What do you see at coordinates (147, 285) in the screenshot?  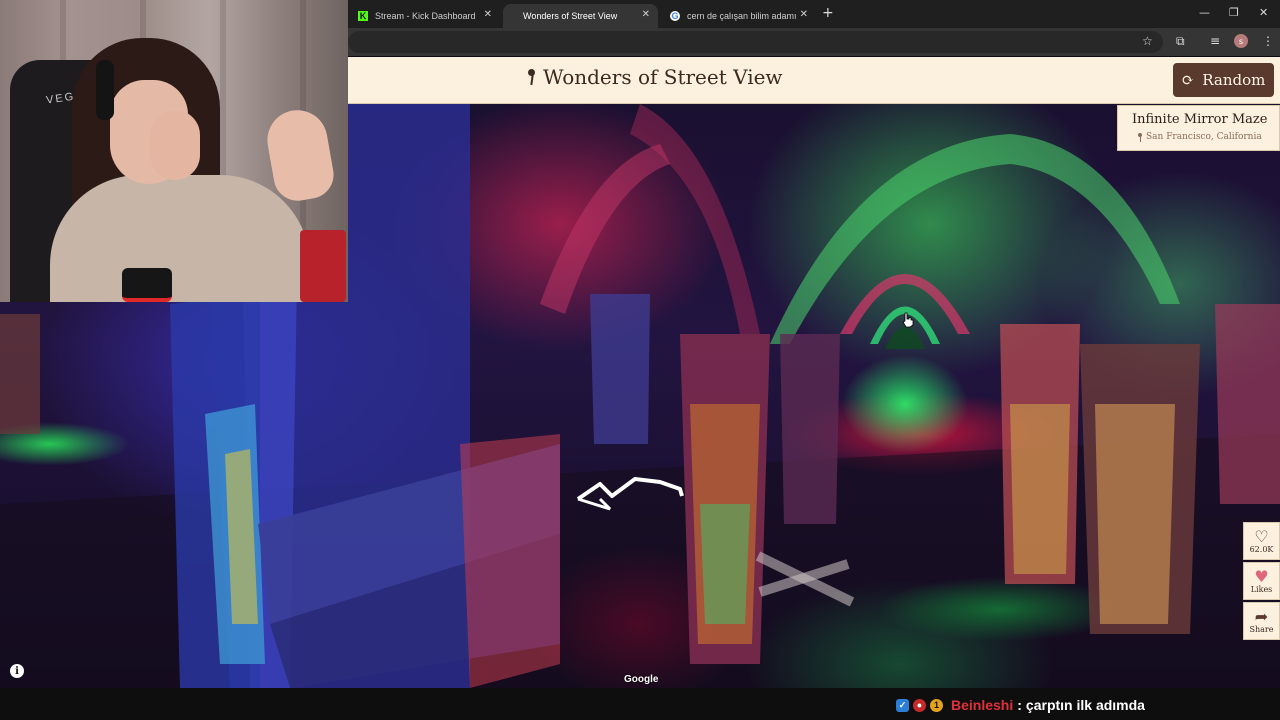 I see `microphone` at bounding box center [147, 285].